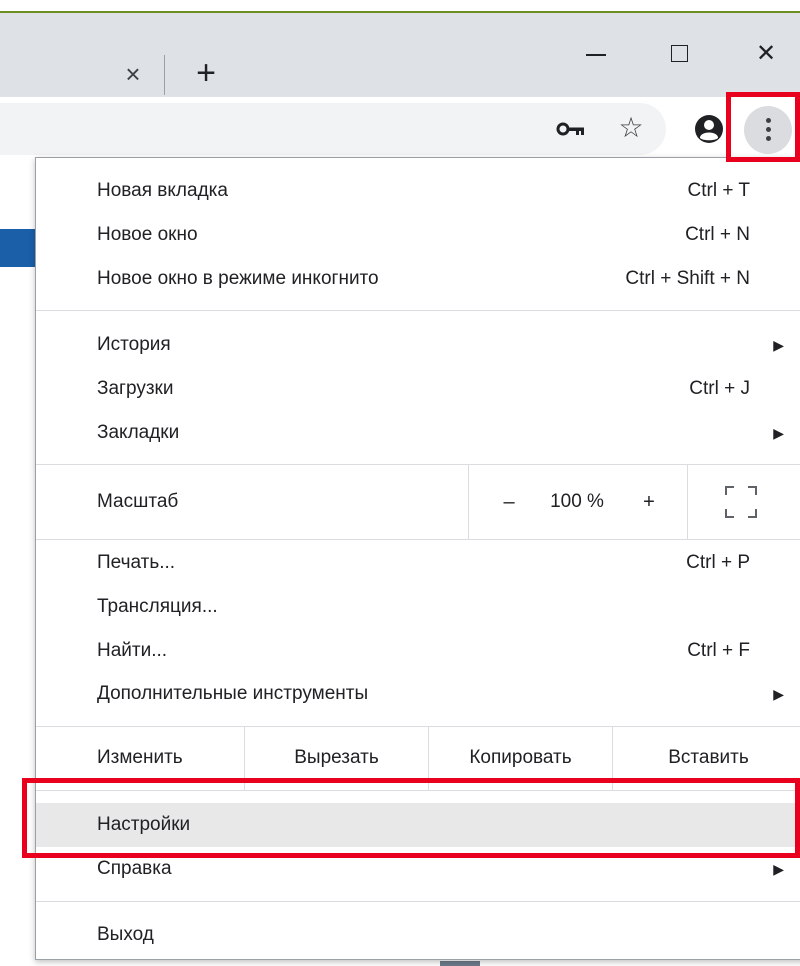  I want to click on minimize-icon, so click(596, 55).